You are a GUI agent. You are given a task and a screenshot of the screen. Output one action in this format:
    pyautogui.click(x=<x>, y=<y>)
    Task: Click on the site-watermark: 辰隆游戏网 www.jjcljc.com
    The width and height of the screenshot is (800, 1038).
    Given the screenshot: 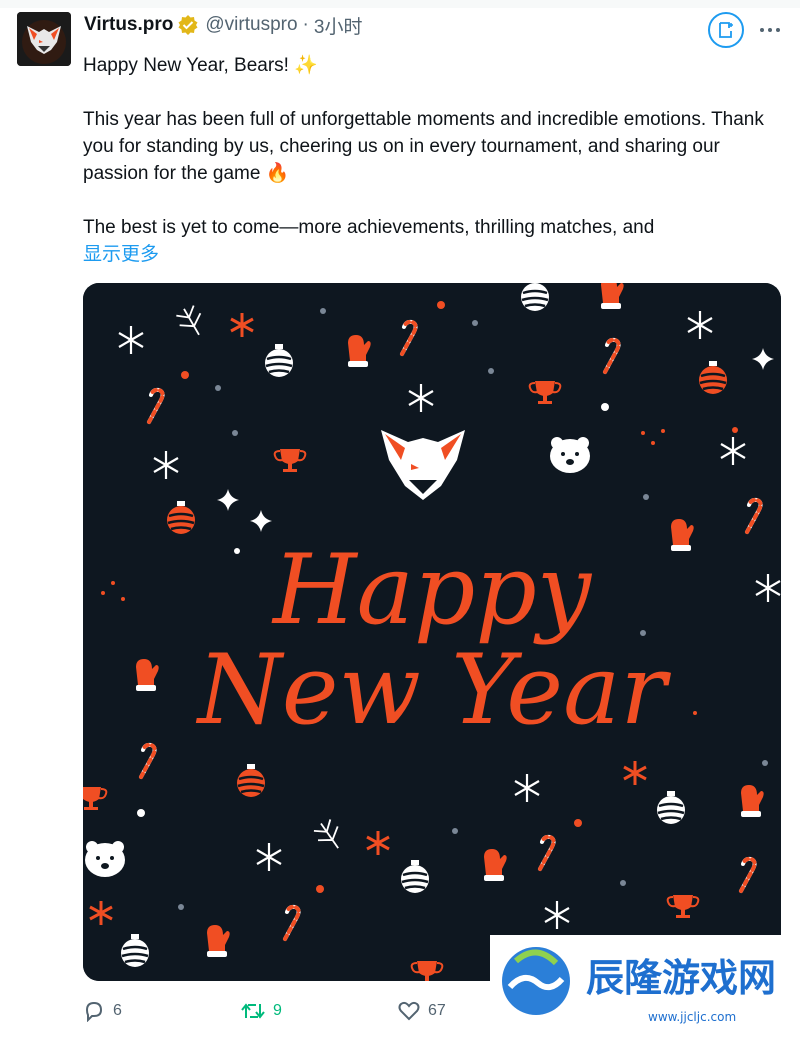 What is the action you would take?
    pyautogui.click(x=645, y=984)
    